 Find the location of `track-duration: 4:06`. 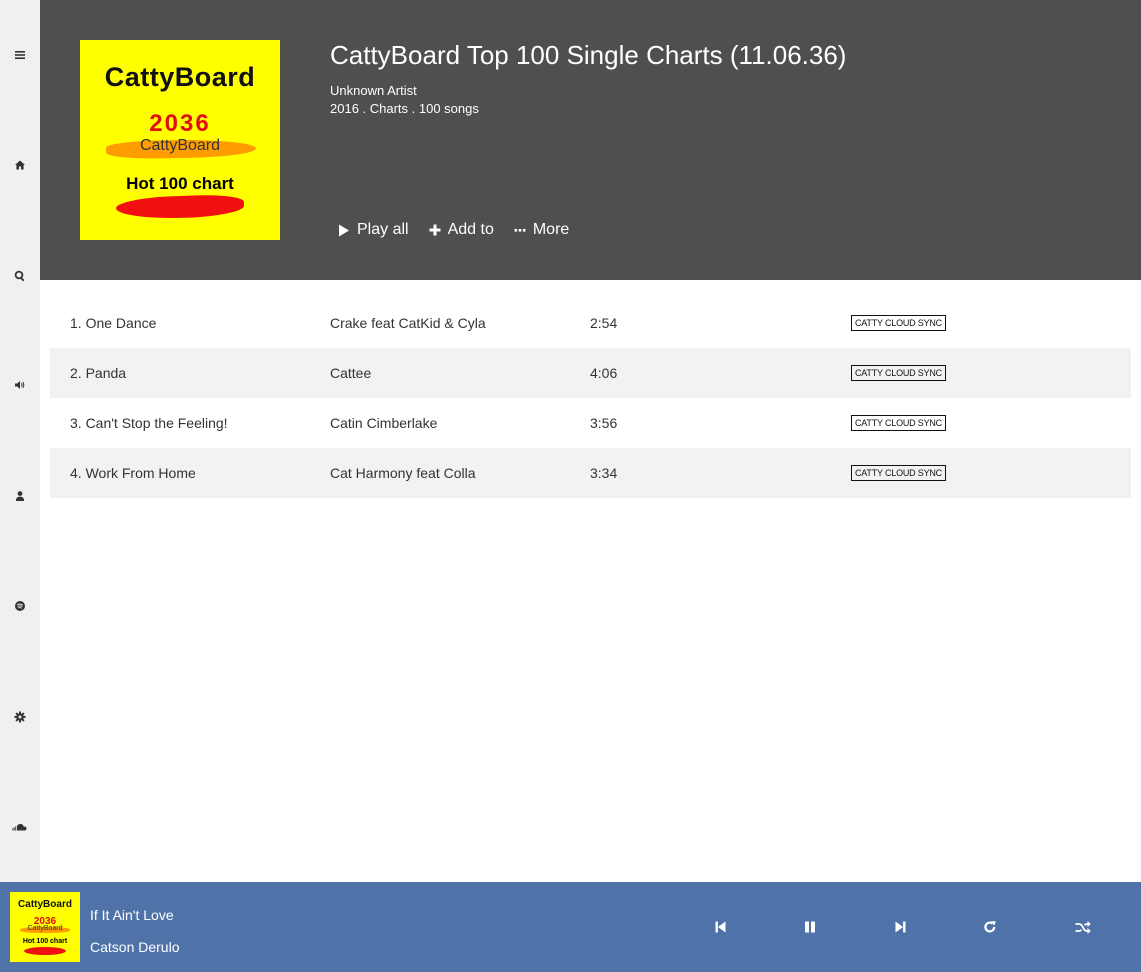

track-duration: 4:06 is located at coordinates (604, 373).